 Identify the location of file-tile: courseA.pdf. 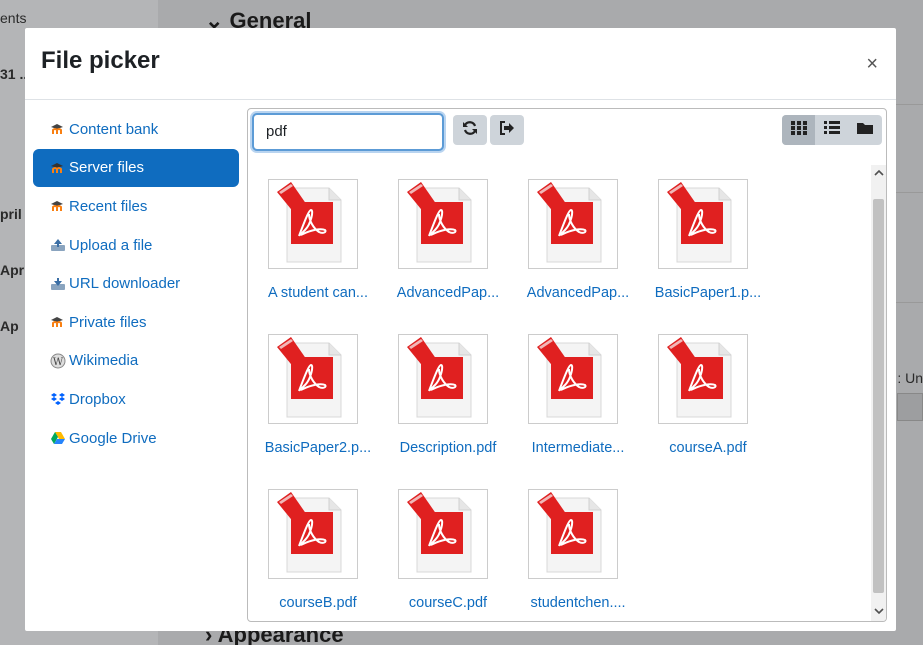
(713, 404).